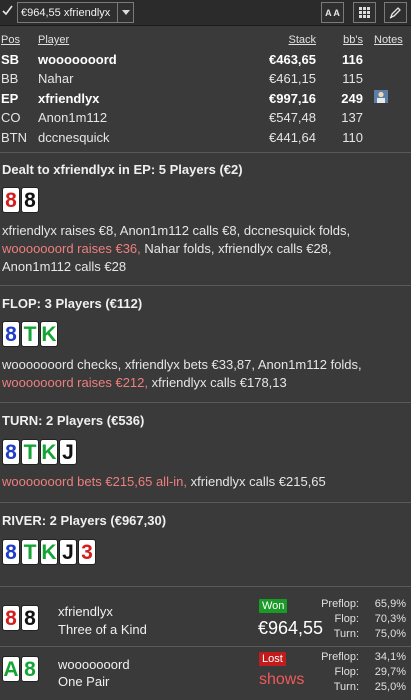  I want to click on header-notes: Notes, so click(388, 40).